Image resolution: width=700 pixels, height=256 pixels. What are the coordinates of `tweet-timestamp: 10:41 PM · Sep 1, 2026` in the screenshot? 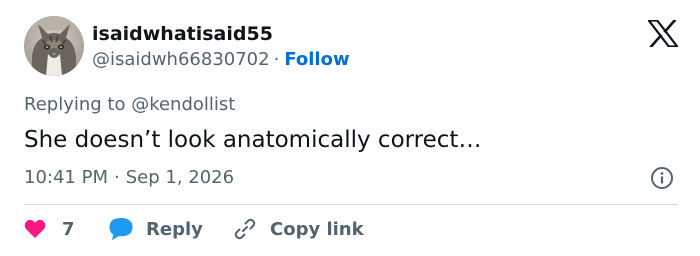 It's located at (129, 178).